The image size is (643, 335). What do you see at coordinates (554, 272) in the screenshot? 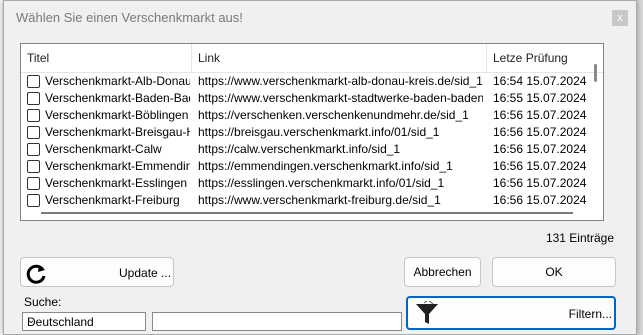
I see `ok-button: OK` at bounding box center [554, 272].